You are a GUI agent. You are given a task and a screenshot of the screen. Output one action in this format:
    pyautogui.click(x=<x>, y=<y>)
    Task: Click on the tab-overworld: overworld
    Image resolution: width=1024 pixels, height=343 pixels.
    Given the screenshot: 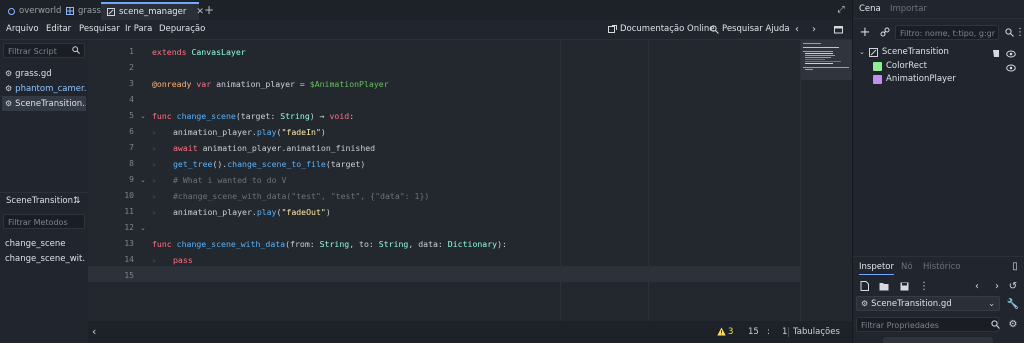 What is the action you would take?
    pyautogui.click(x=34, y=11)
    